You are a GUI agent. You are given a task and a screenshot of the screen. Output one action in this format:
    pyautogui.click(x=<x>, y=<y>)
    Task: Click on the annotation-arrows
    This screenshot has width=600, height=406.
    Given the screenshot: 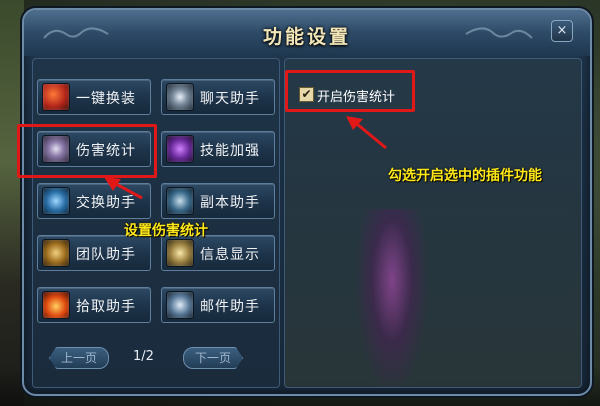 What is the action you would take?
    pyautogui.click(x=245, y=158)
    